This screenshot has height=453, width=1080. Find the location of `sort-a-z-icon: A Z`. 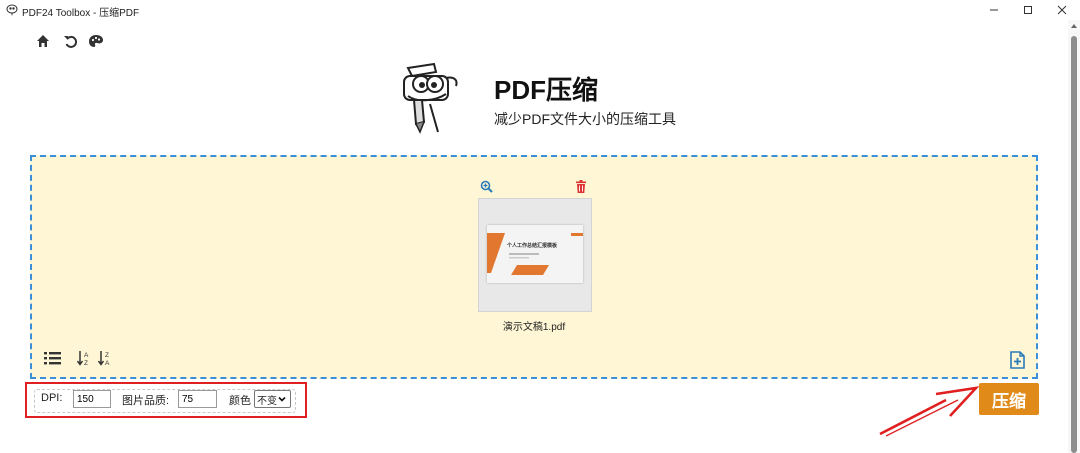

sort-a-z-icon: A Z is located at coordinates (83, 358).